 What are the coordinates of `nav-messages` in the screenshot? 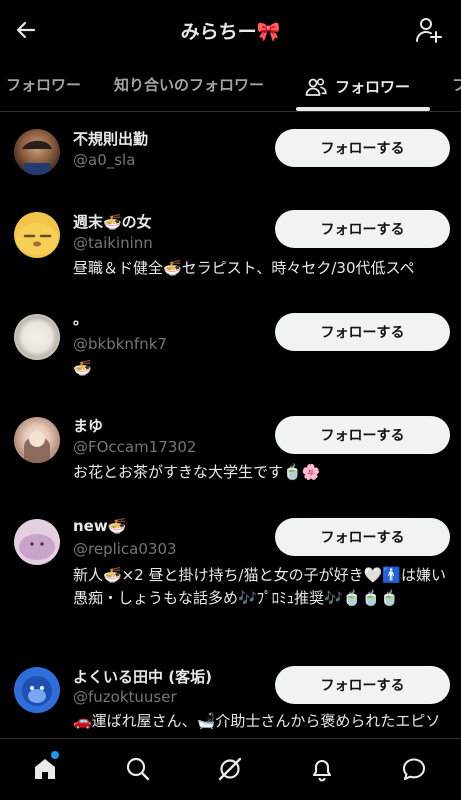 It's located at (414, 769).